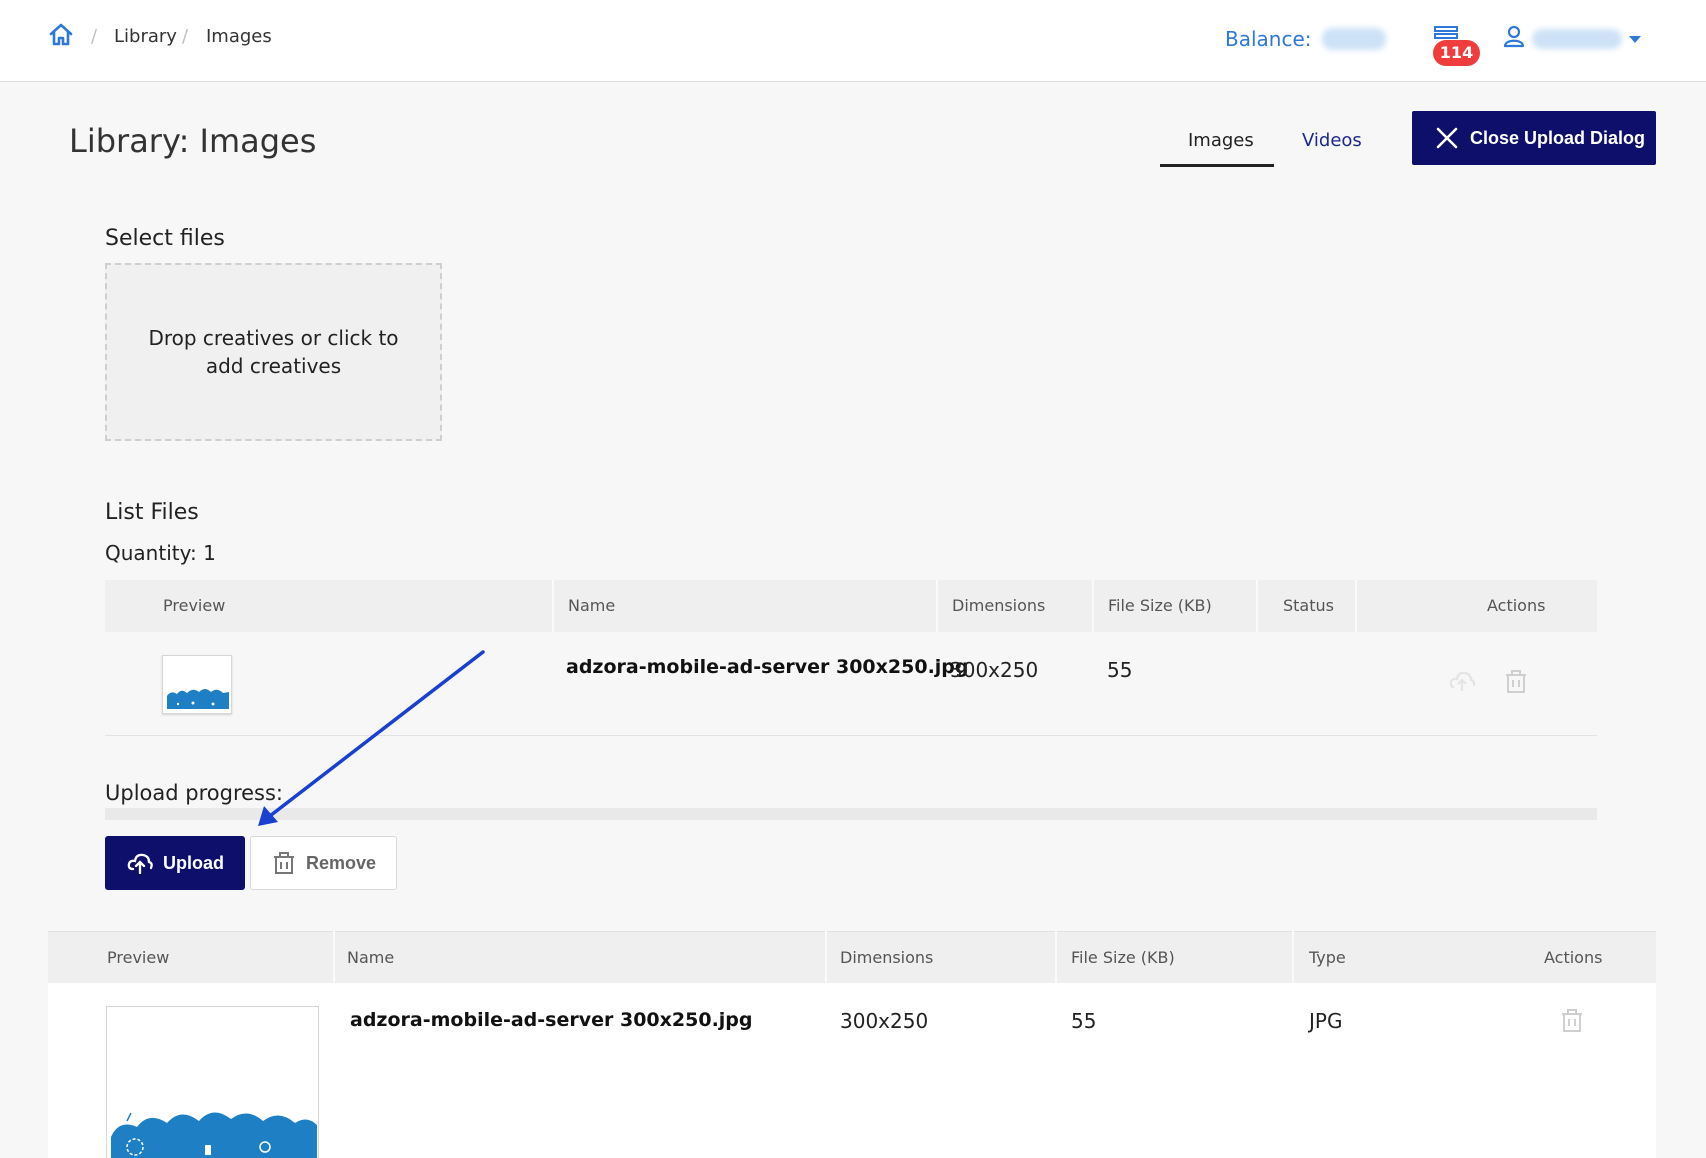 Image resolution: width=1706 pixels, height=1158 pixels. I want to click on dropzone-text: Drop creatives or click to add creatives, so click(273, 352).